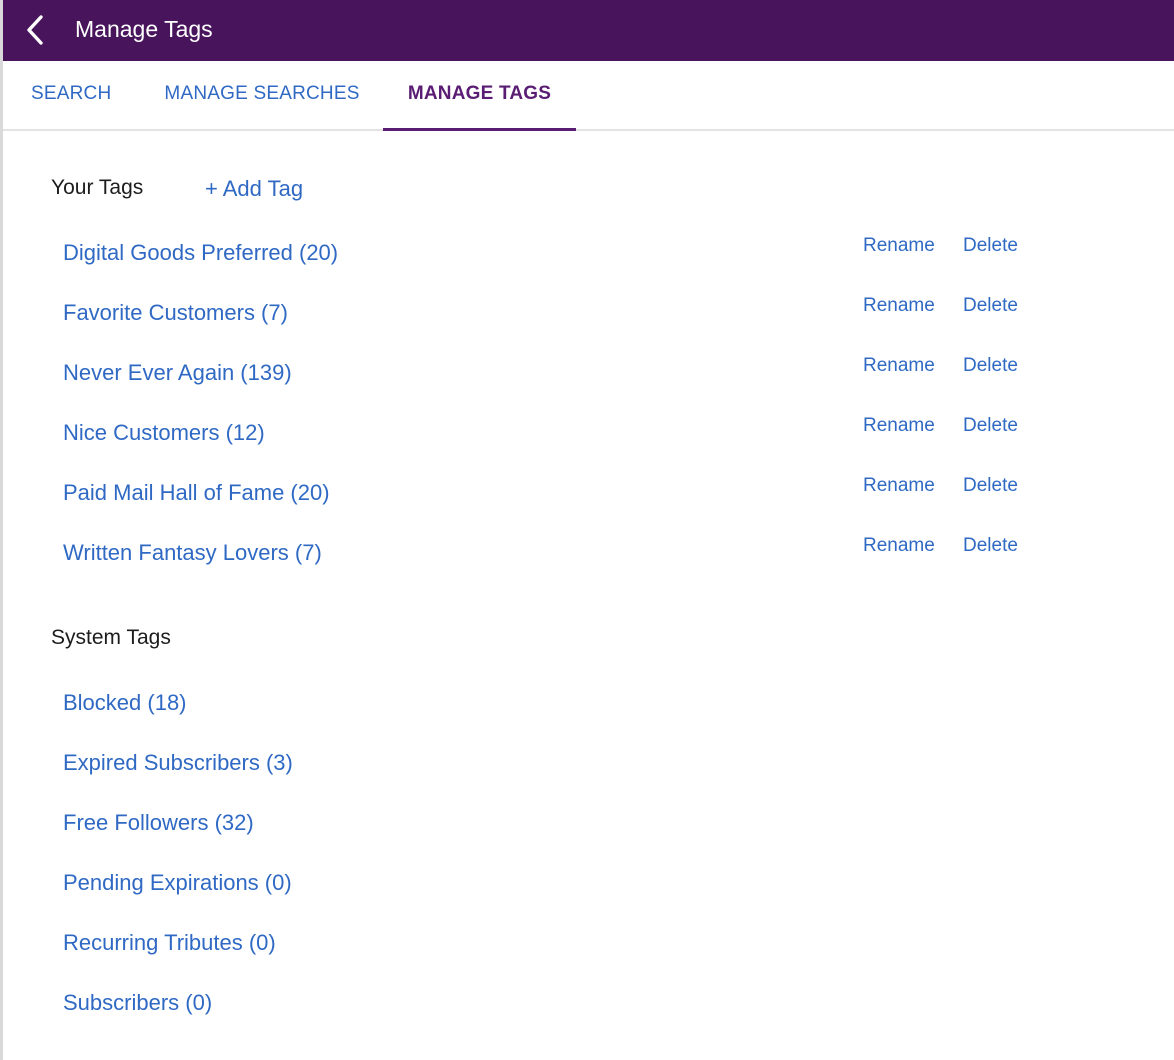 The image size is (1174, 1060). What do you see at coordinates (196, 493) in the screenshot?
I see `tag-link: Paid Mail Hall of Fame (20)` at bounding box center [196, 493].